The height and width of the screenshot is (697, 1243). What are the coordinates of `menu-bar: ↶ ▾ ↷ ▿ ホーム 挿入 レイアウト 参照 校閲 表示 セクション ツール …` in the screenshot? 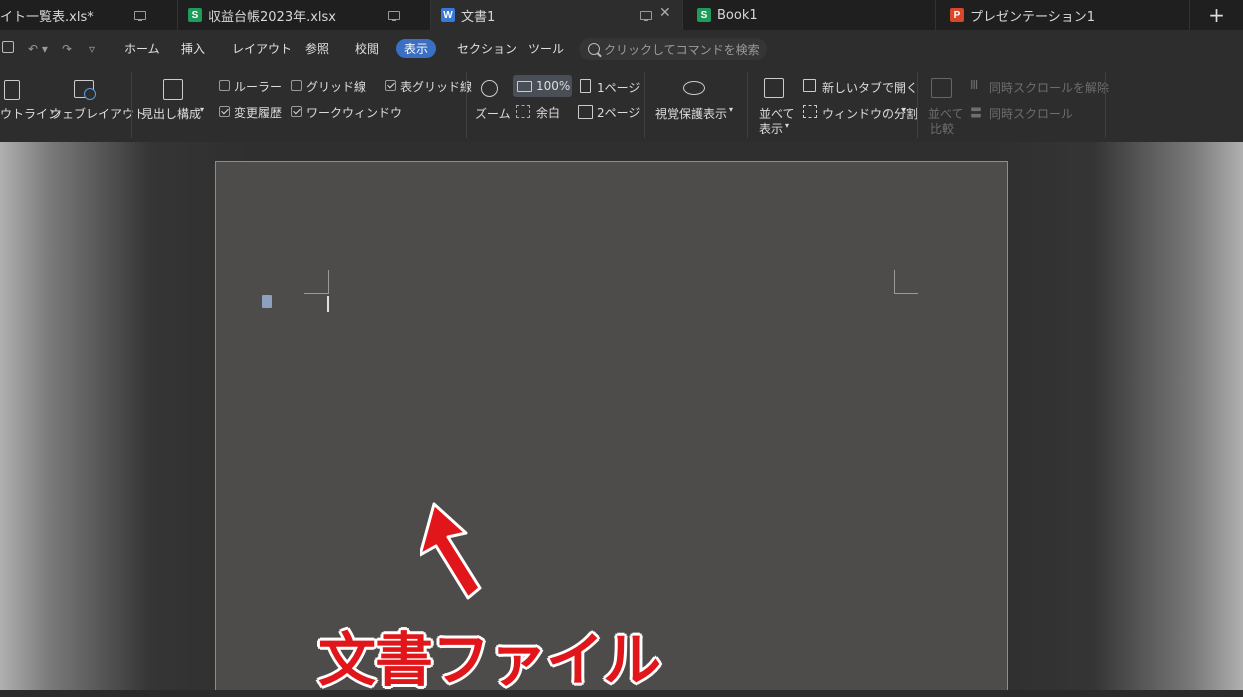 It's located at (621, 49).